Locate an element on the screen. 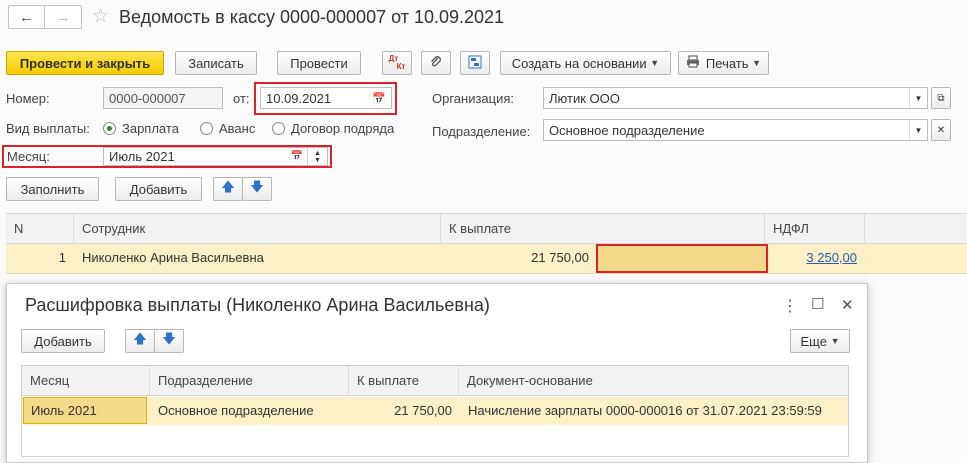 The image size is (967, 463). document-structure-icon is located at coordinates (475, 63).